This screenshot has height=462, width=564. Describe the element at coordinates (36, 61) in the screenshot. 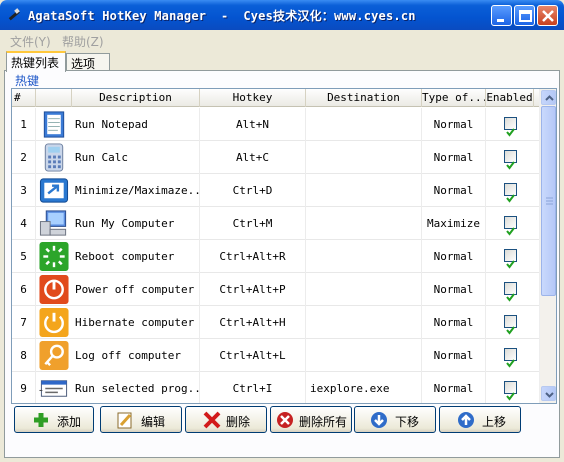

I see `tab-hotkey-list: 热键列表` at that location.